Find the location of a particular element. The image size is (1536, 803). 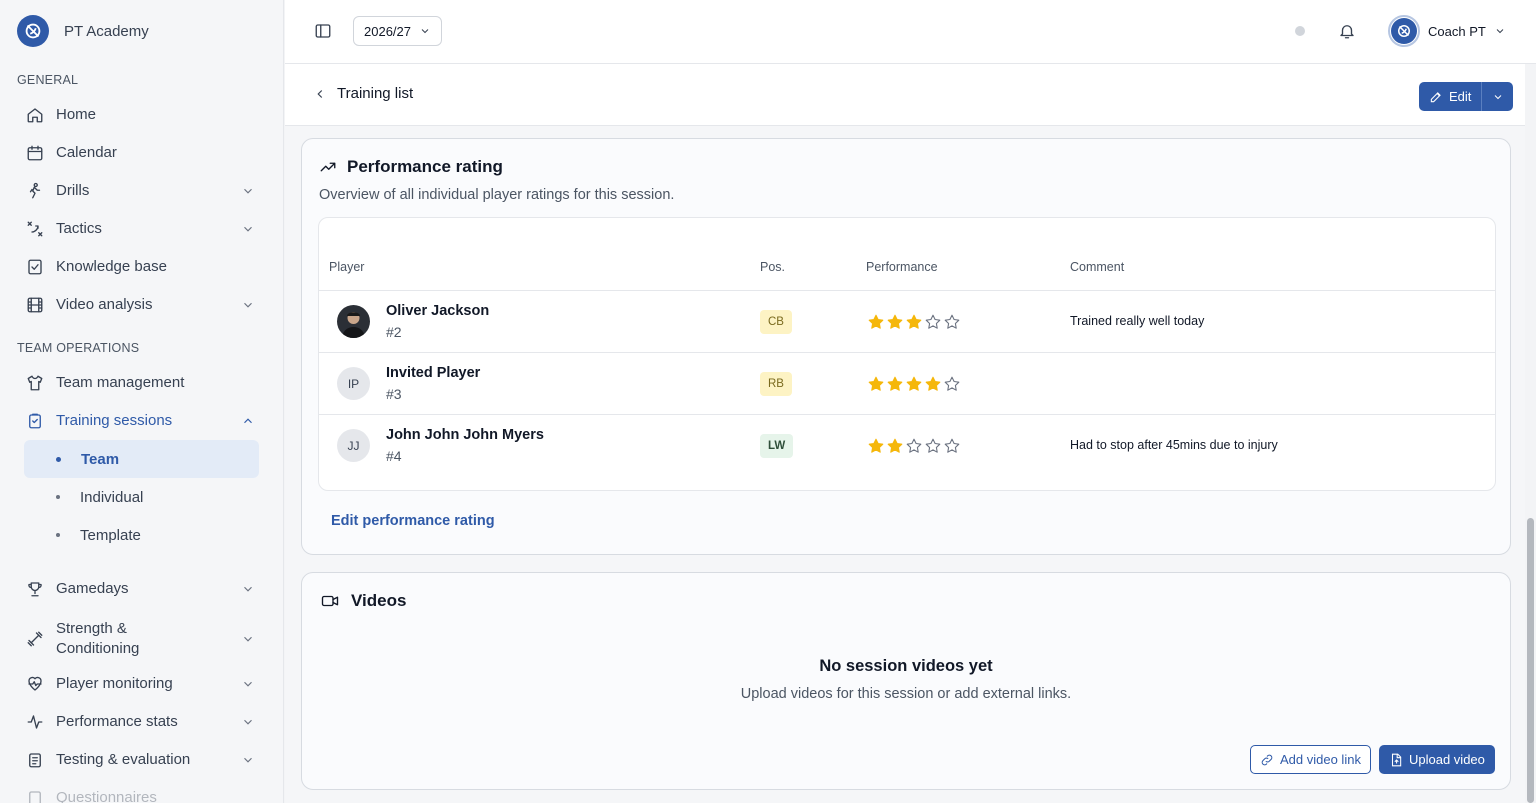

sidebar-item-training-sessions: Training sessions is located at coordinates (141, 421).